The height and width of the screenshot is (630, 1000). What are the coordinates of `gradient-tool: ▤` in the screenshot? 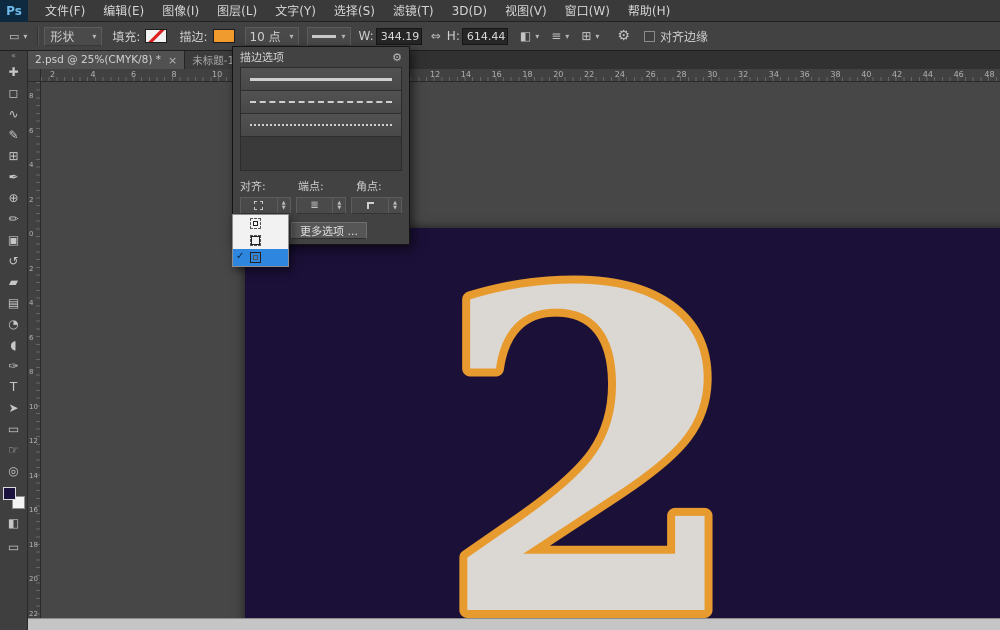 It's located at (14, 302).